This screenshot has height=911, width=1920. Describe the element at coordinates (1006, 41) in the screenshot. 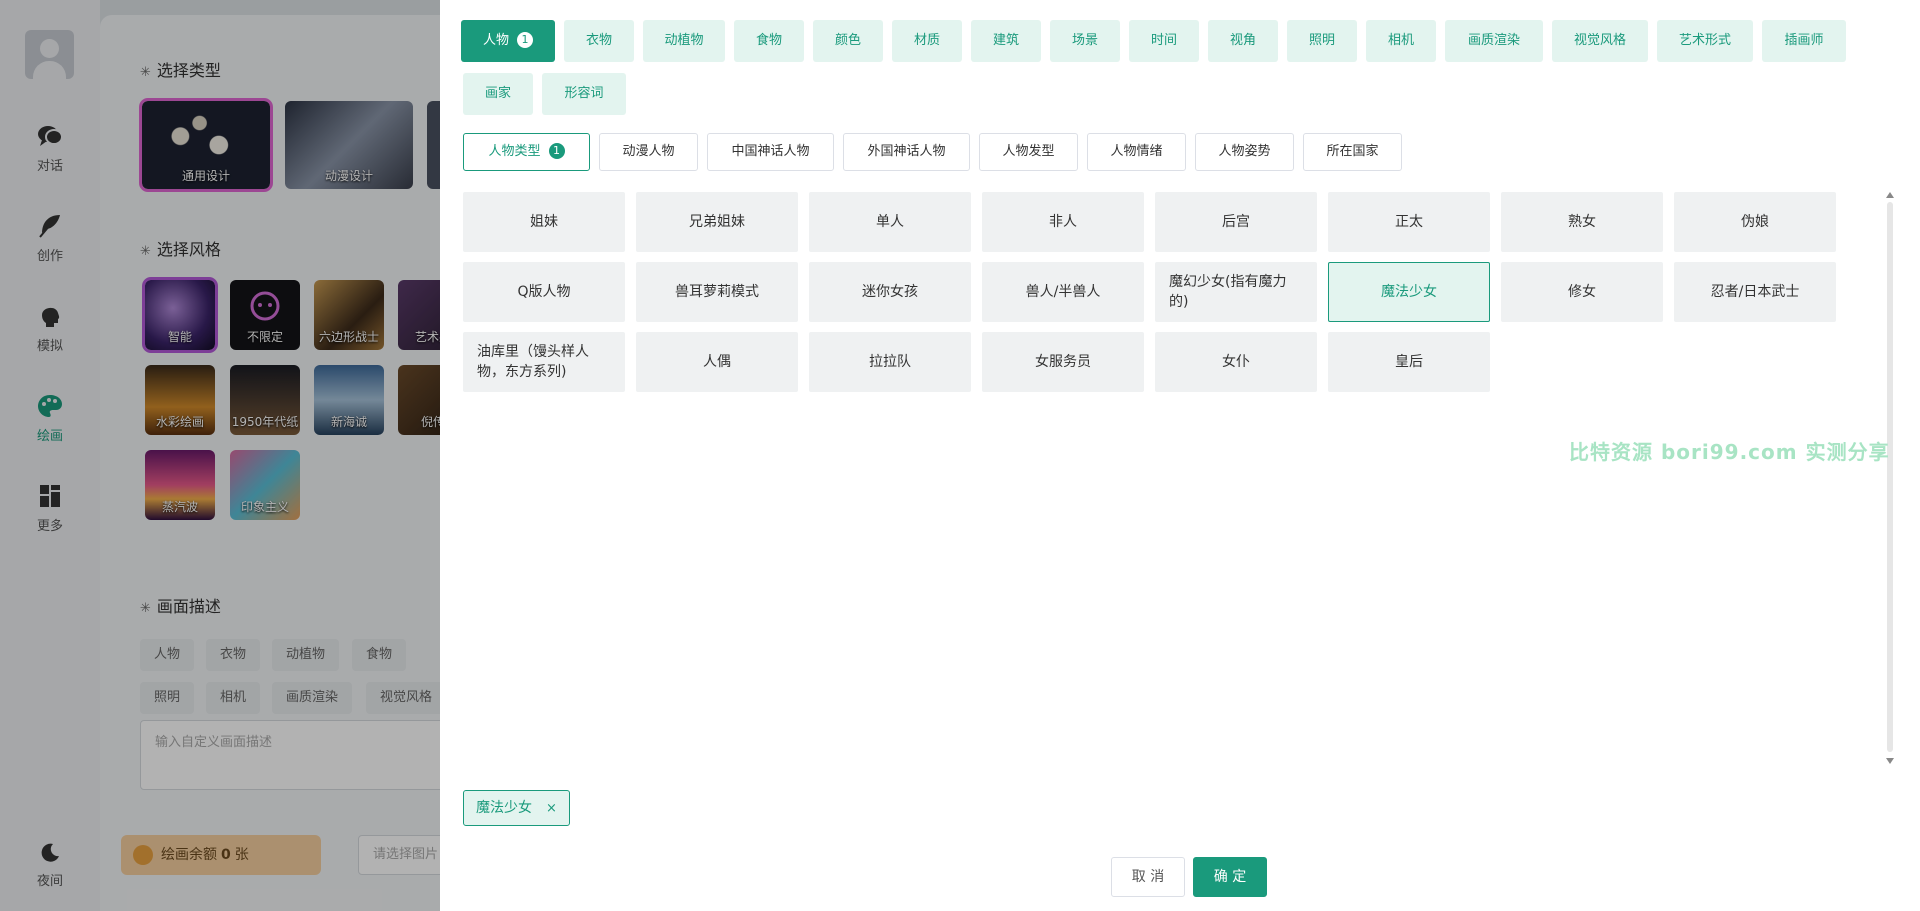

I see `category-tab: 建筑` at that location.